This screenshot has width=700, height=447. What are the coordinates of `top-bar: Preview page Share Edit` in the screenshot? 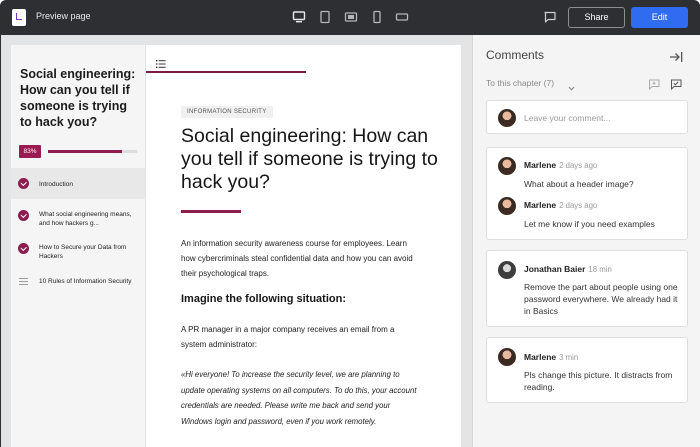 It's located at (350, 17).